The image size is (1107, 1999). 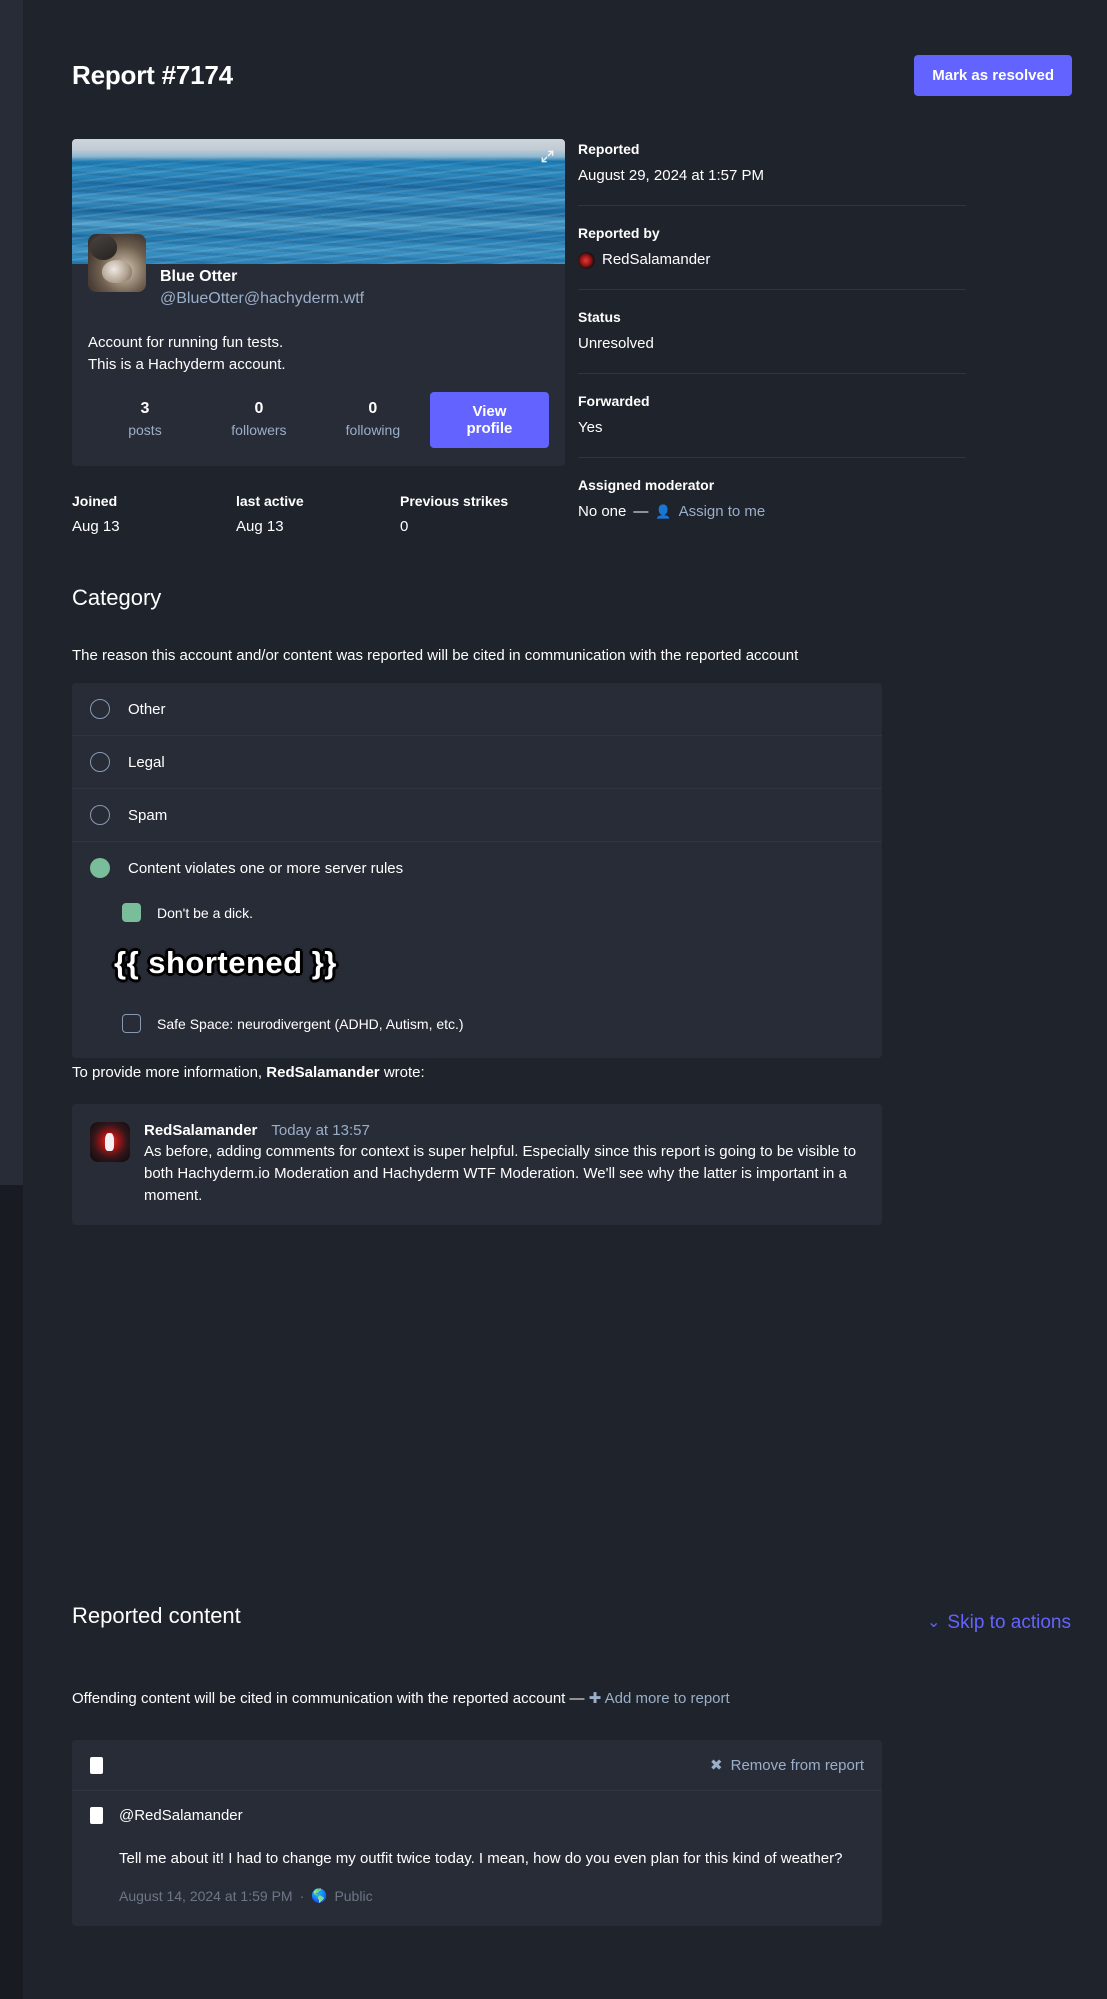 I want to click on checkbox-icon-select-post, so click(x=96, y=1815).